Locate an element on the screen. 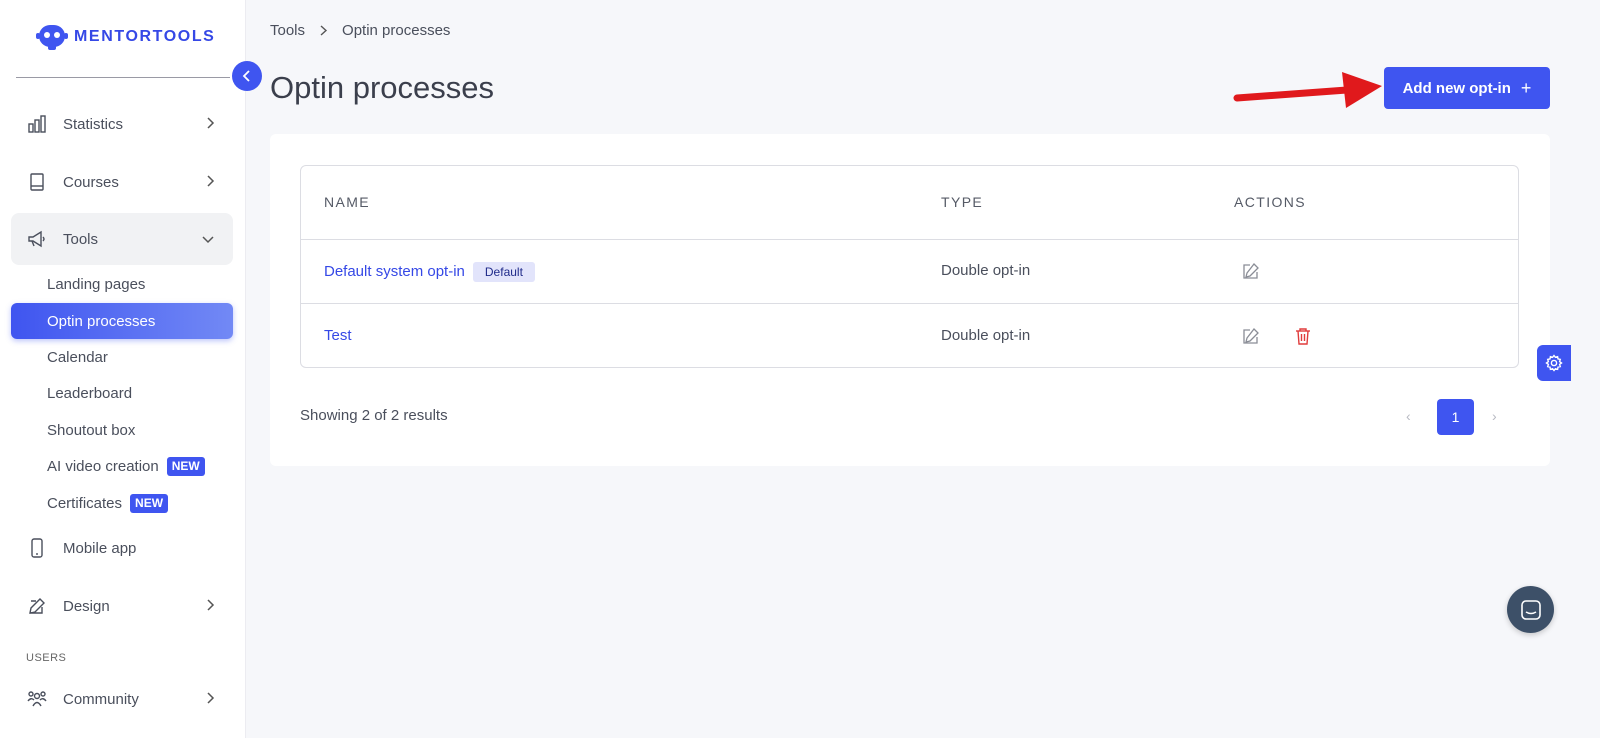 The height and width of the screenshot is (738, 1600). section-label-users: USERS is located at coordinates (46, 658).